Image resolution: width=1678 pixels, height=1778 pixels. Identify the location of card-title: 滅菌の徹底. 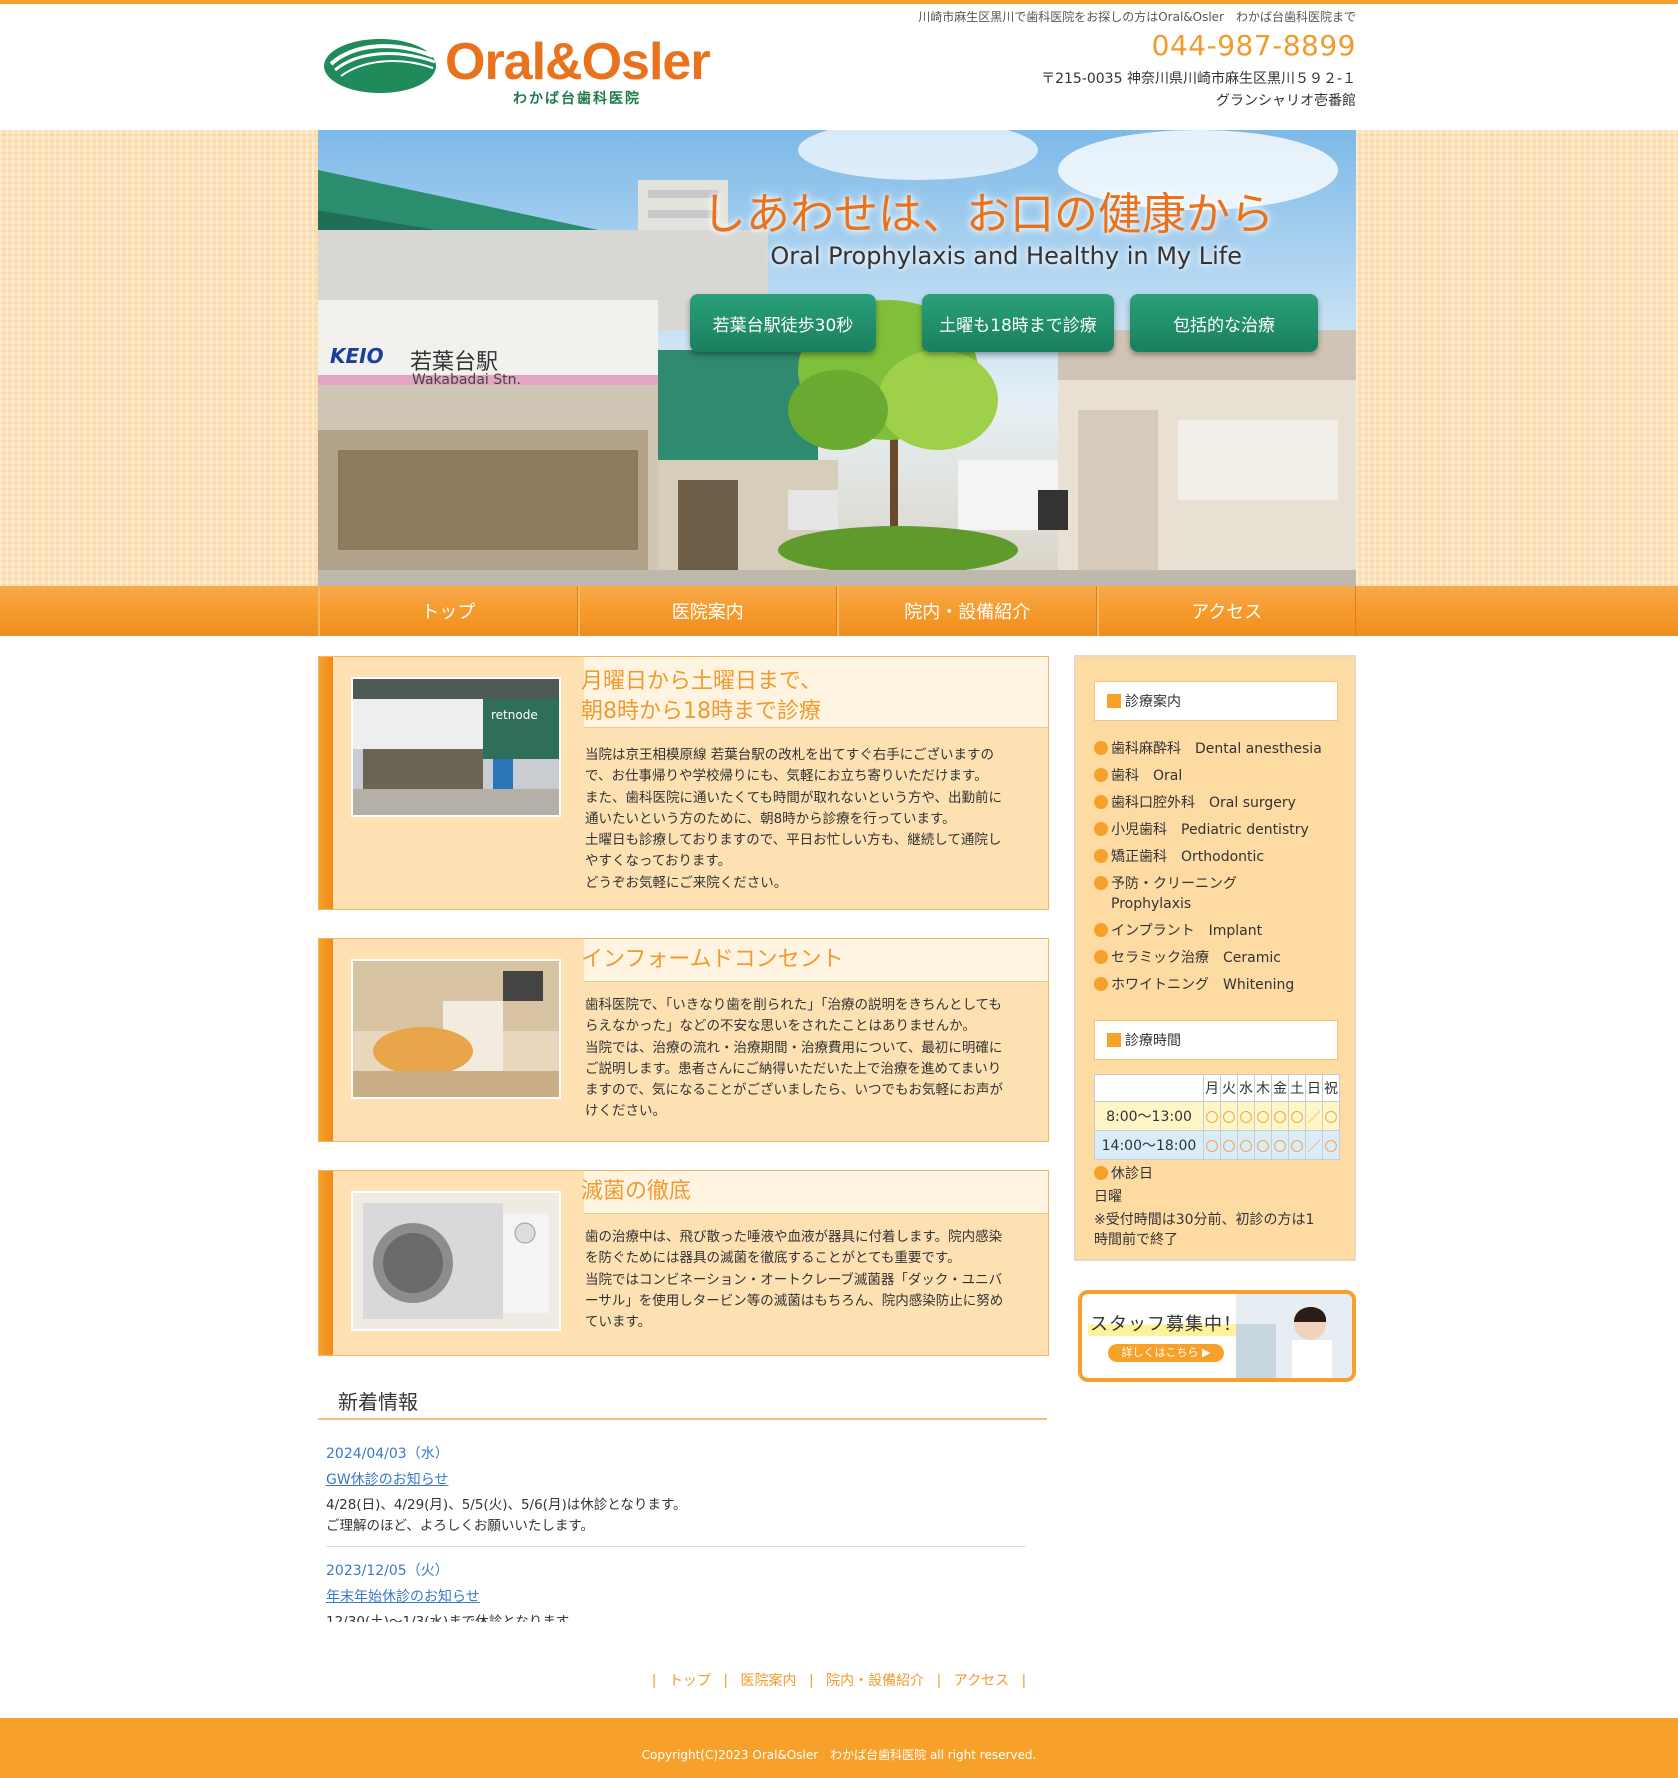
(636, 1191).